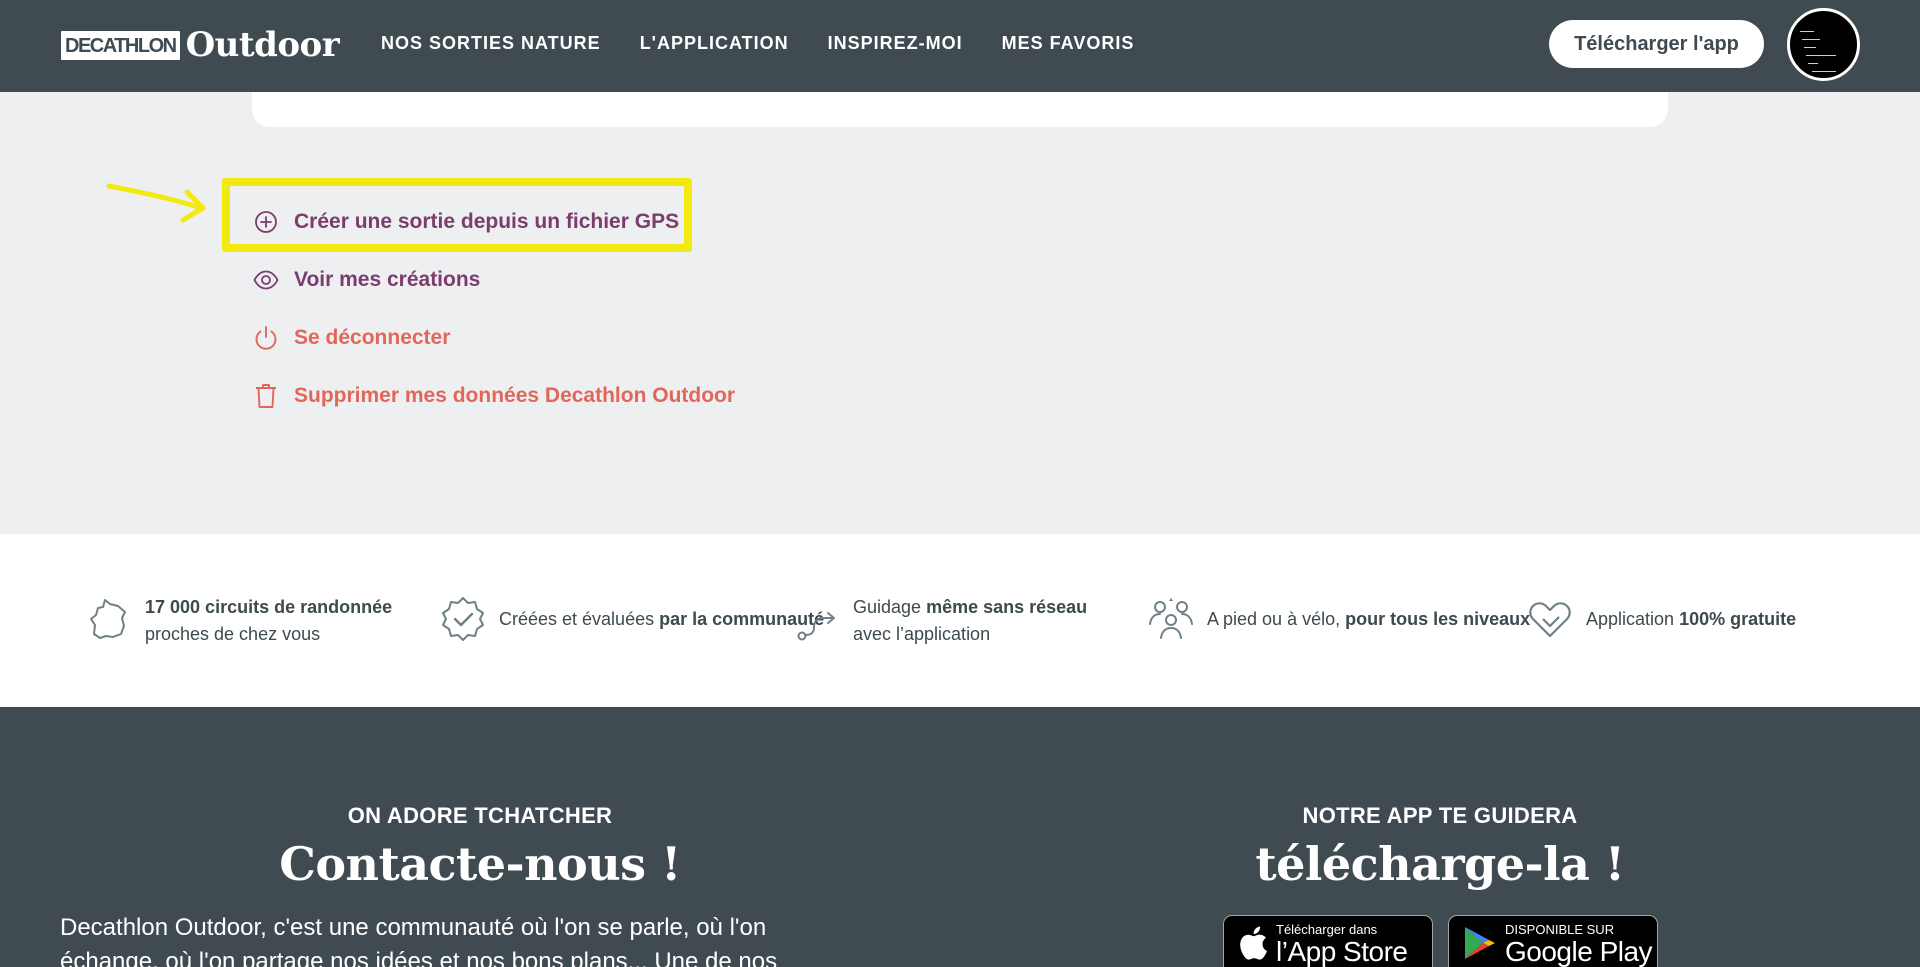 The height and width of the screenshot is (967, 1920). I want to click on nav-l-application: L'APPLICATION, so click(714, 43).